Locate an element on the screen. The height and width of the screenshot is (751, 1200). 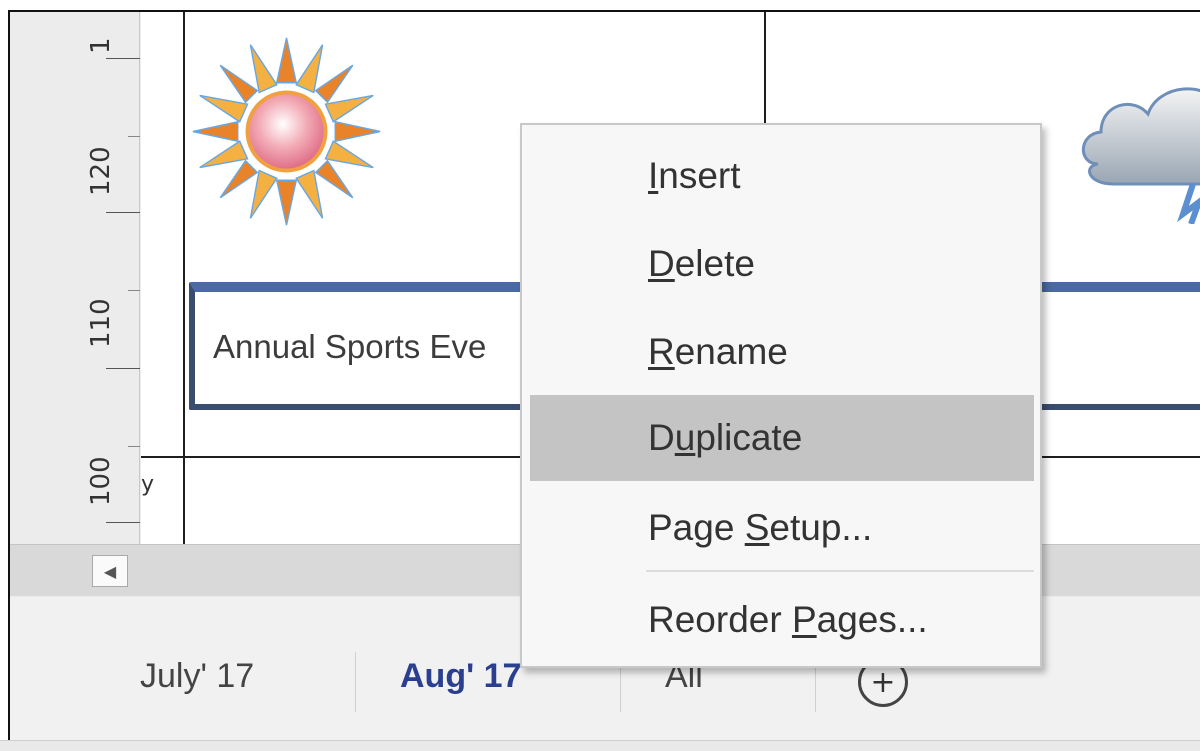
label-part: elete is located at coordinates (714, 263).